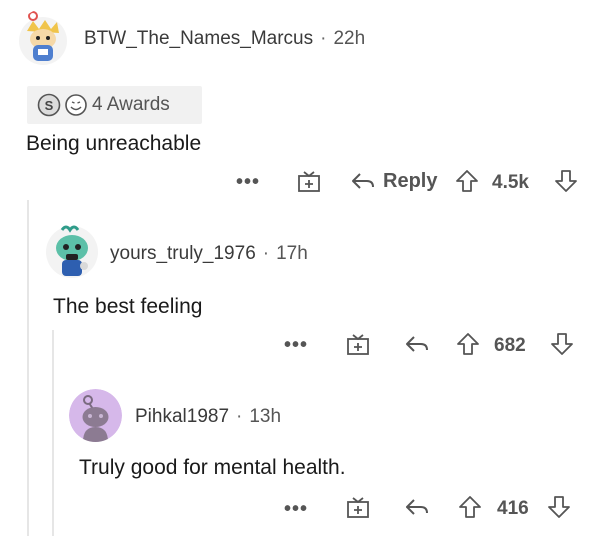 The width and height of the screenshot is (600, 536). Describe the element at coordinates (198, 39) in the screenshot. I see `comment-username: BTW_The_Names_Marcus` at that location.